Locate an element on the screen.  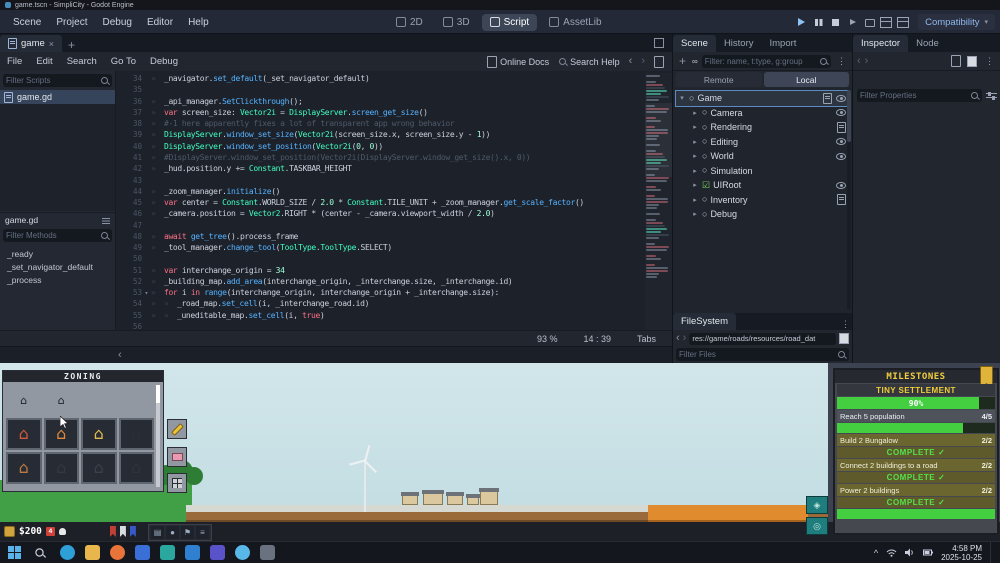
close-icon: × is located at coordinates (51, 44).